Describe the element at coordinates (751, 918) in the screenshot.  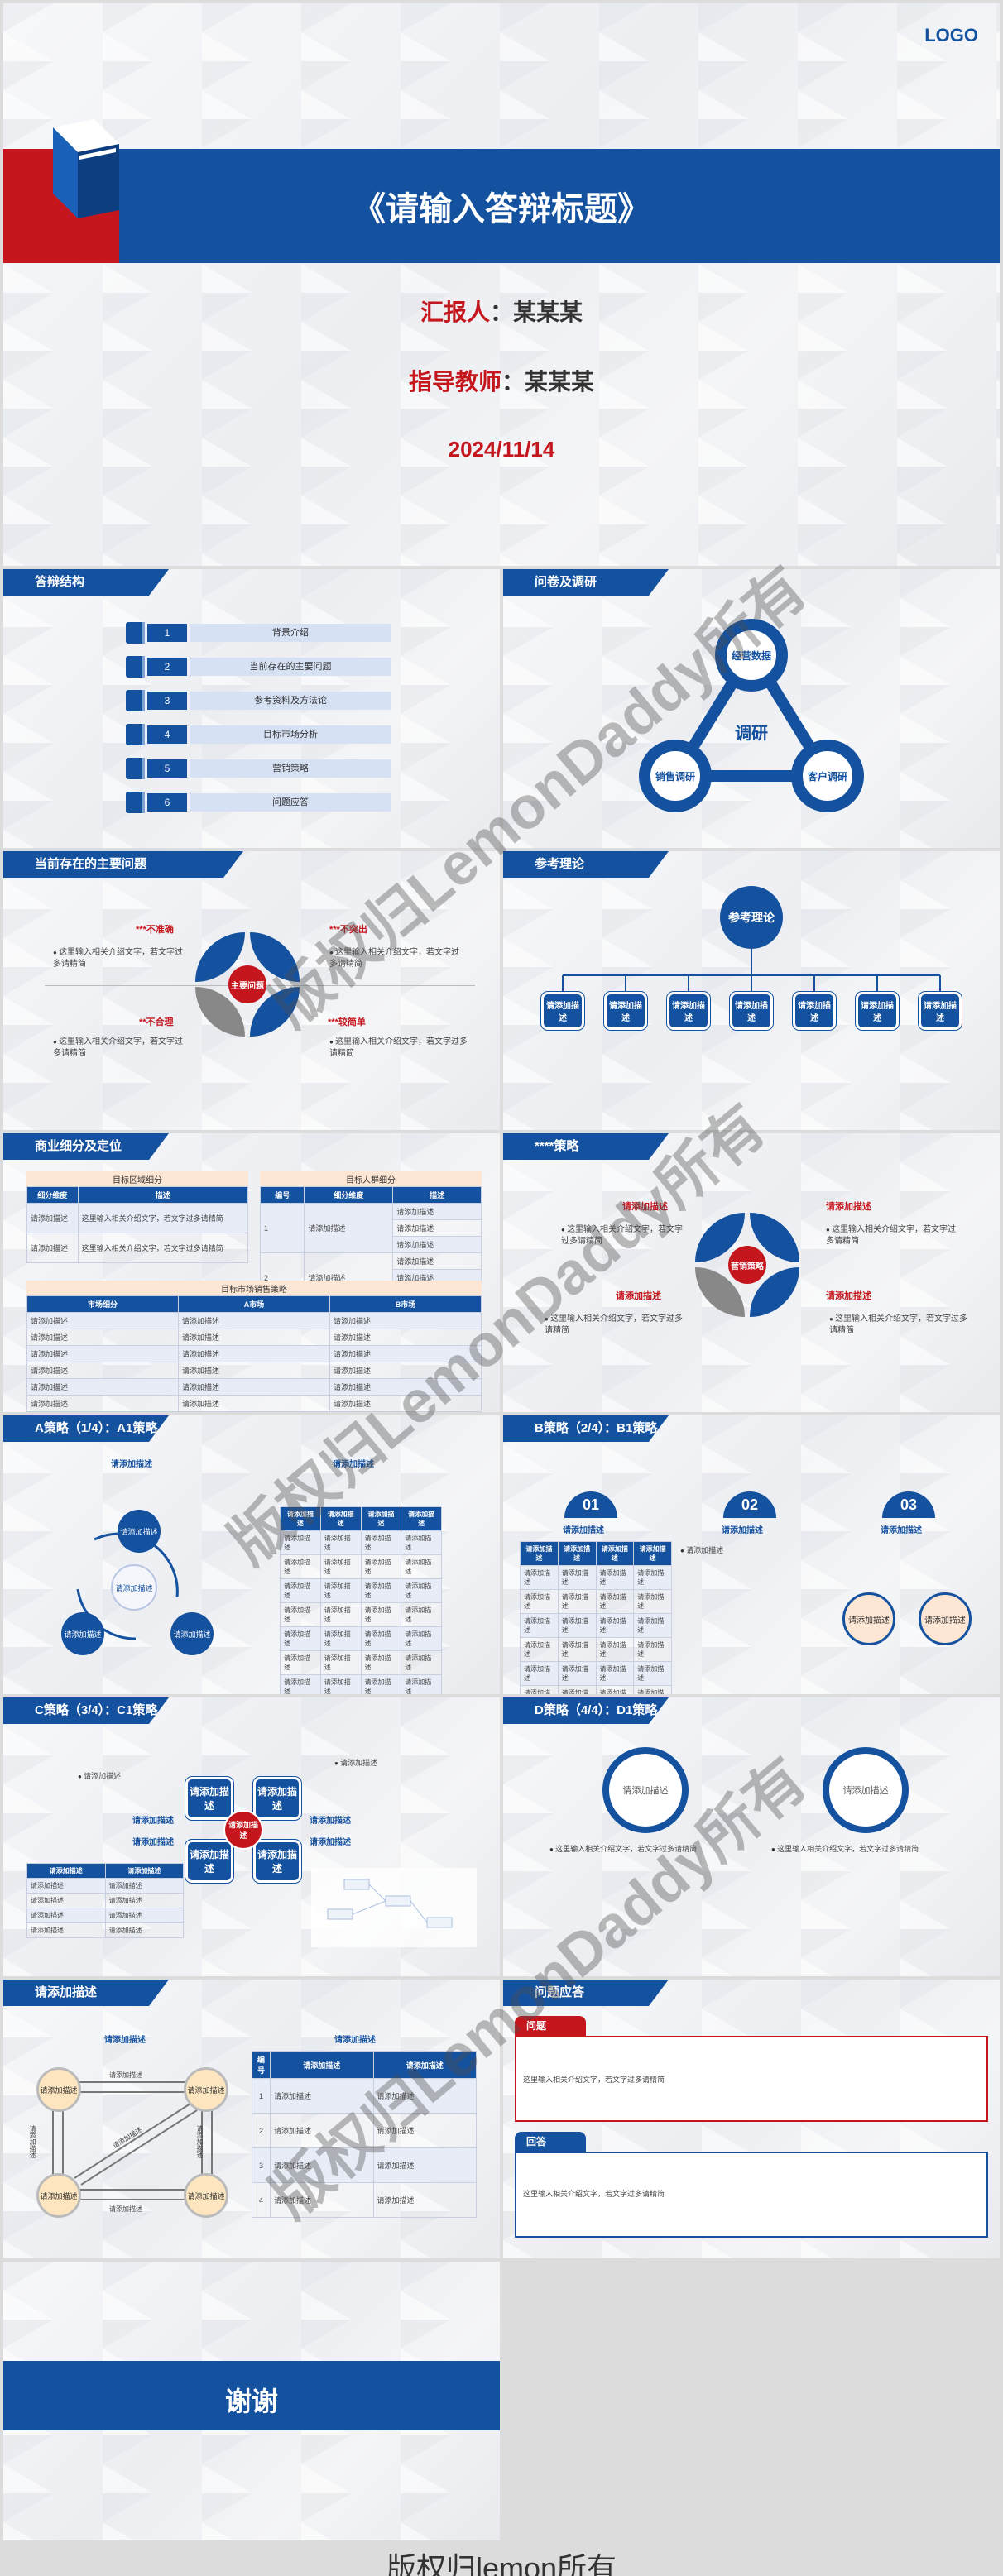
I see `root-node: 参考理论` at that location.